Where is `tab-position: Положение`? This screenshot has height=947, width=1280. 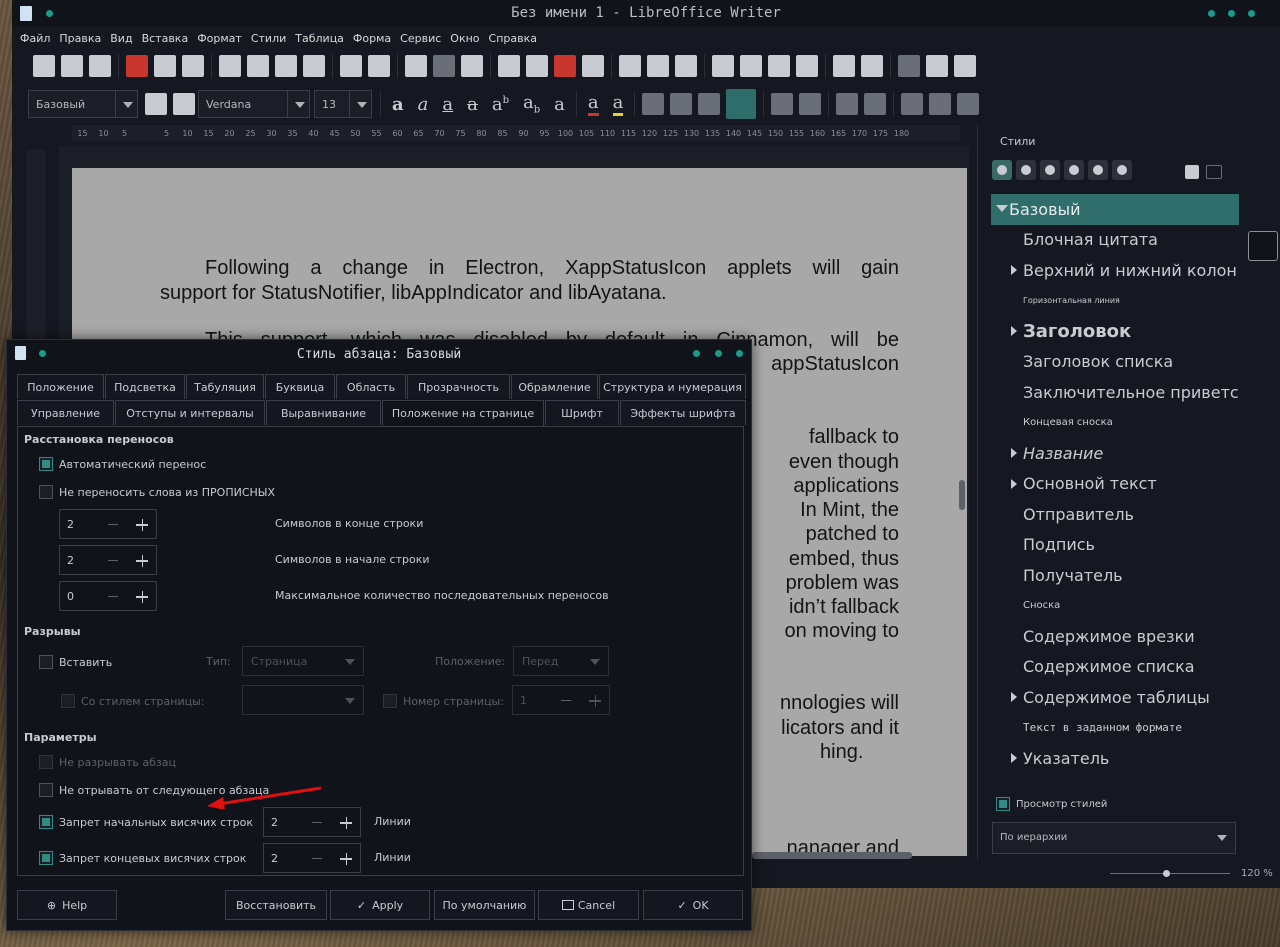 tab-position: Положение is located at coordinates (60, 386).